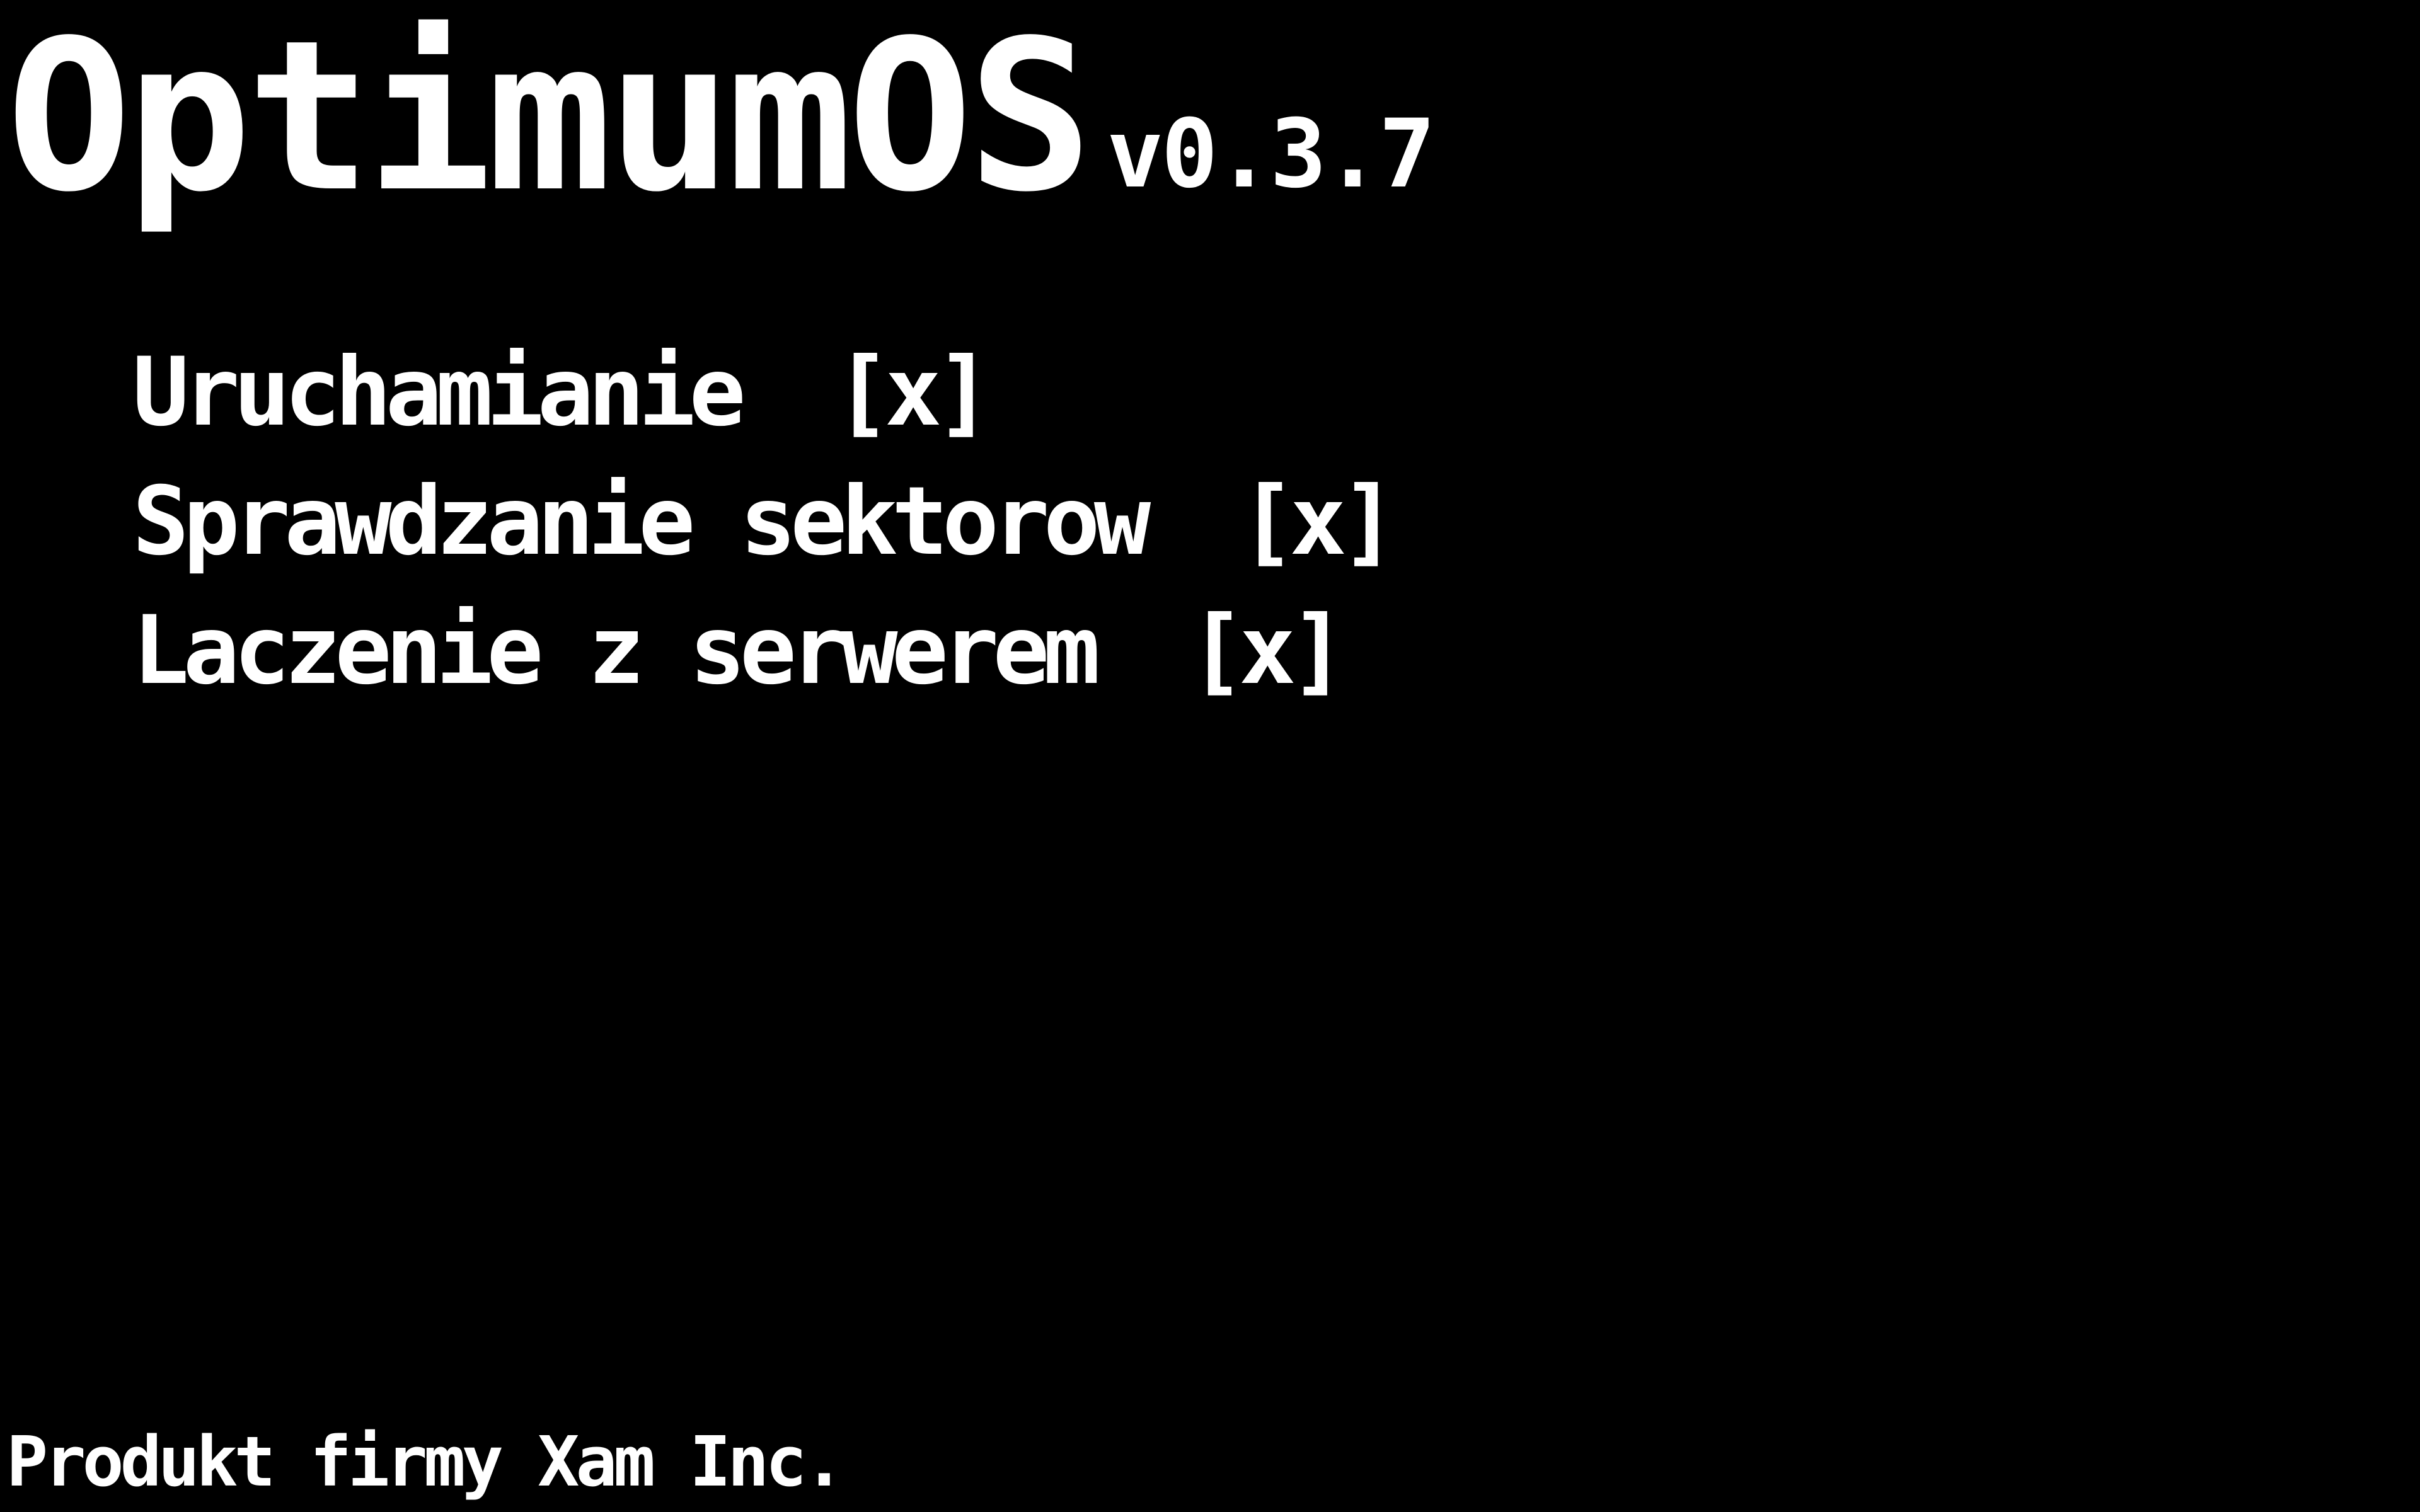 The width and height of the screenshot is (2420, 1512). Describe the element at coordinates (426, 1461) in the screenshot. I see `footer-credit: Produkt firmy Xam Inc.` at that location.